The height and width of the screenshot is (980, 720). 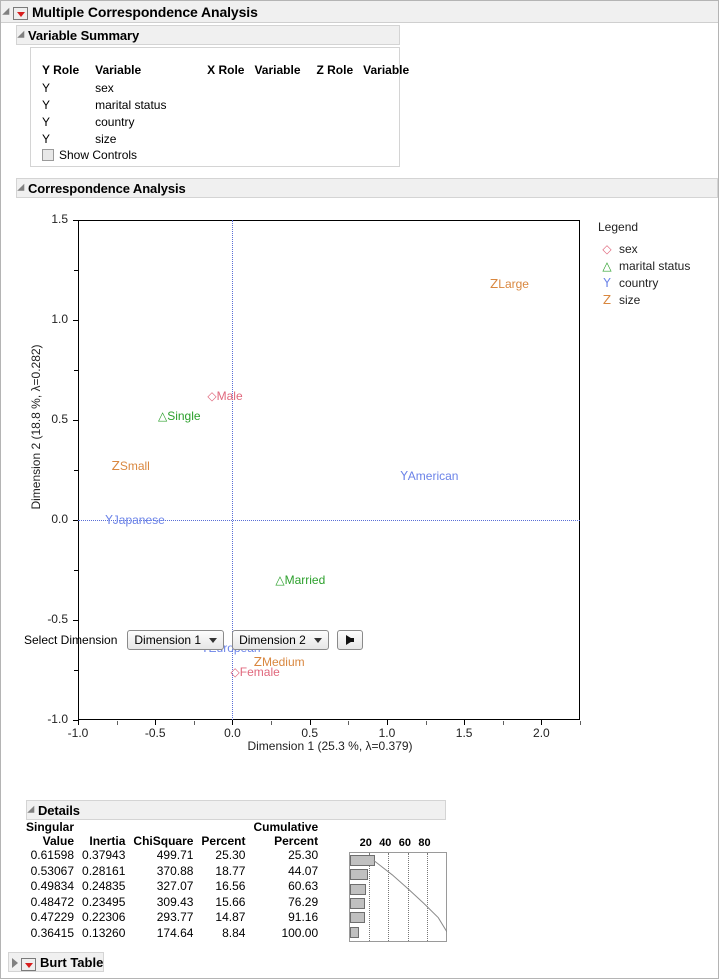 What do you see at coordinates (280, 640) in the screenshot?
I see `dimension-y-select: Dimension 2` at bounding box center [280, 640].